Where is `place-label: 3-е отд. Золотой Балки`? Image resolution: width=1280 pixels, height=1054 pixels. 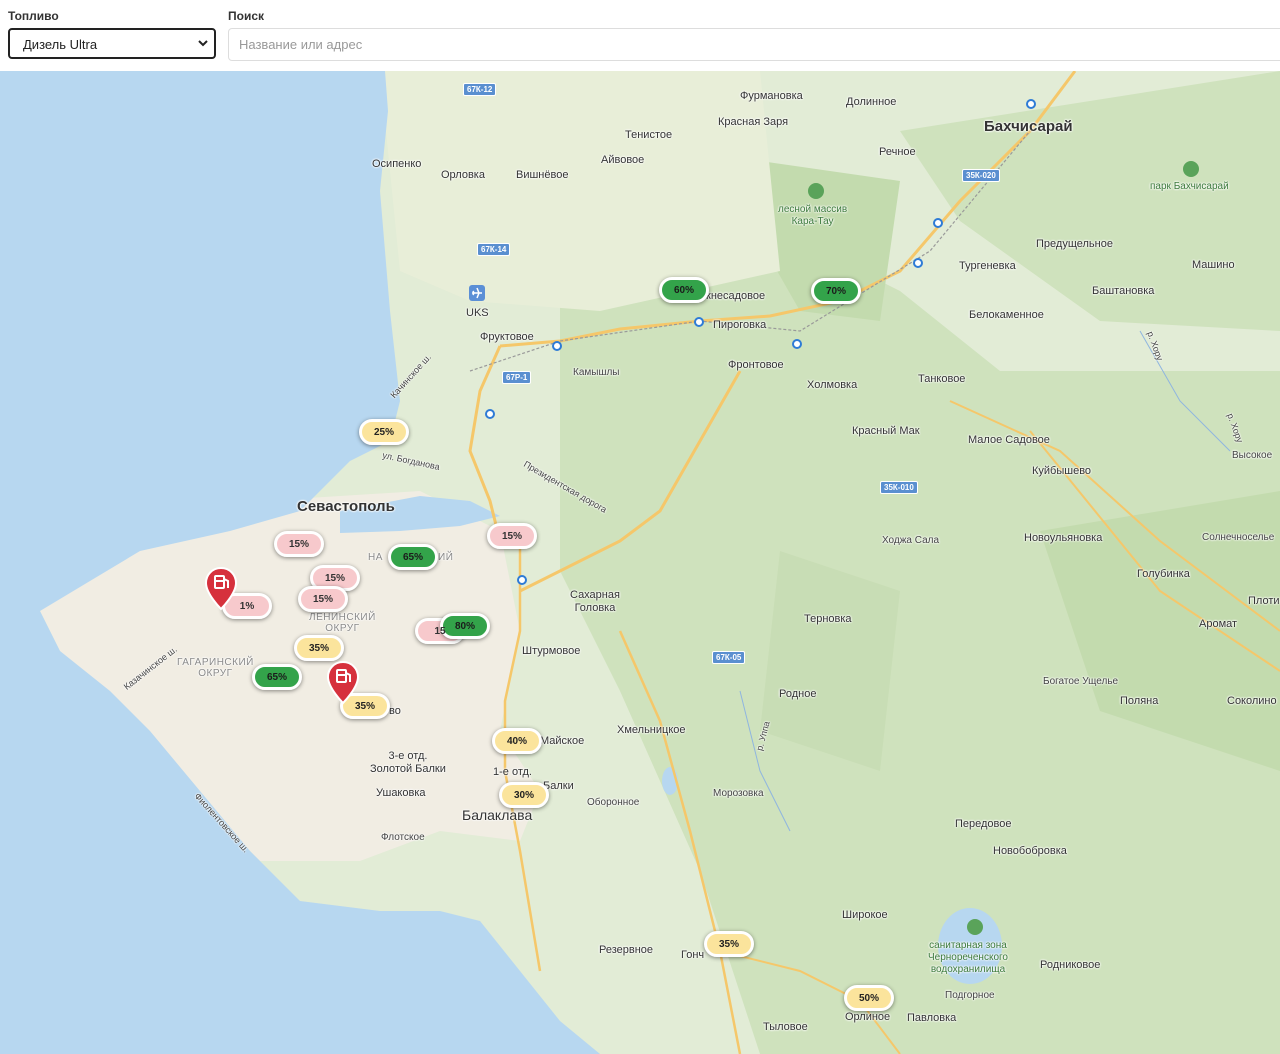 place-label: 3-е отд. Золотой Балки is located at coordinates (408, 762).